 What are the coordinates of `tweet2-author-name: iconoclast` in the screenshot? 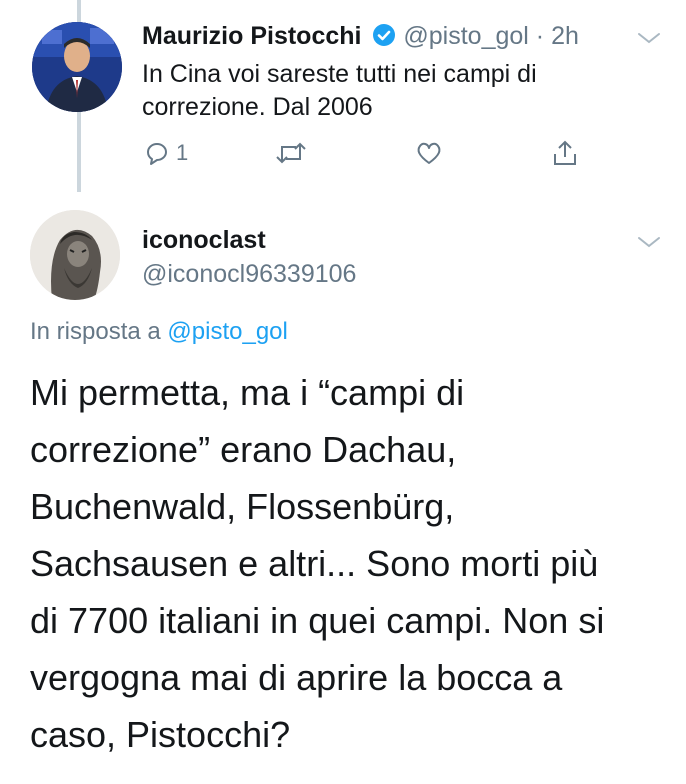 It's located at (204, 240).